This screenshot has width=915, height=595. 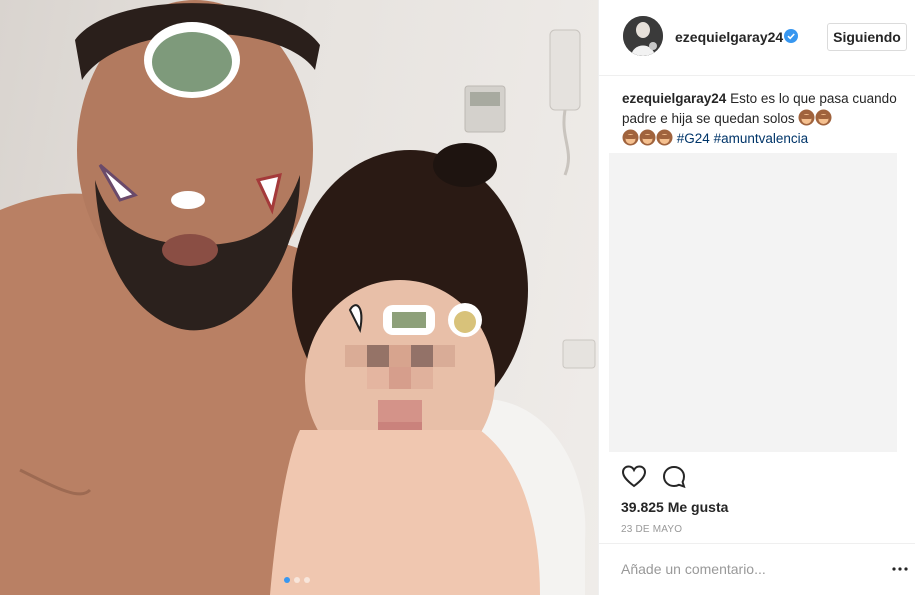 I want to click on following-button: Siguiendo, so click(x=867, y=37).